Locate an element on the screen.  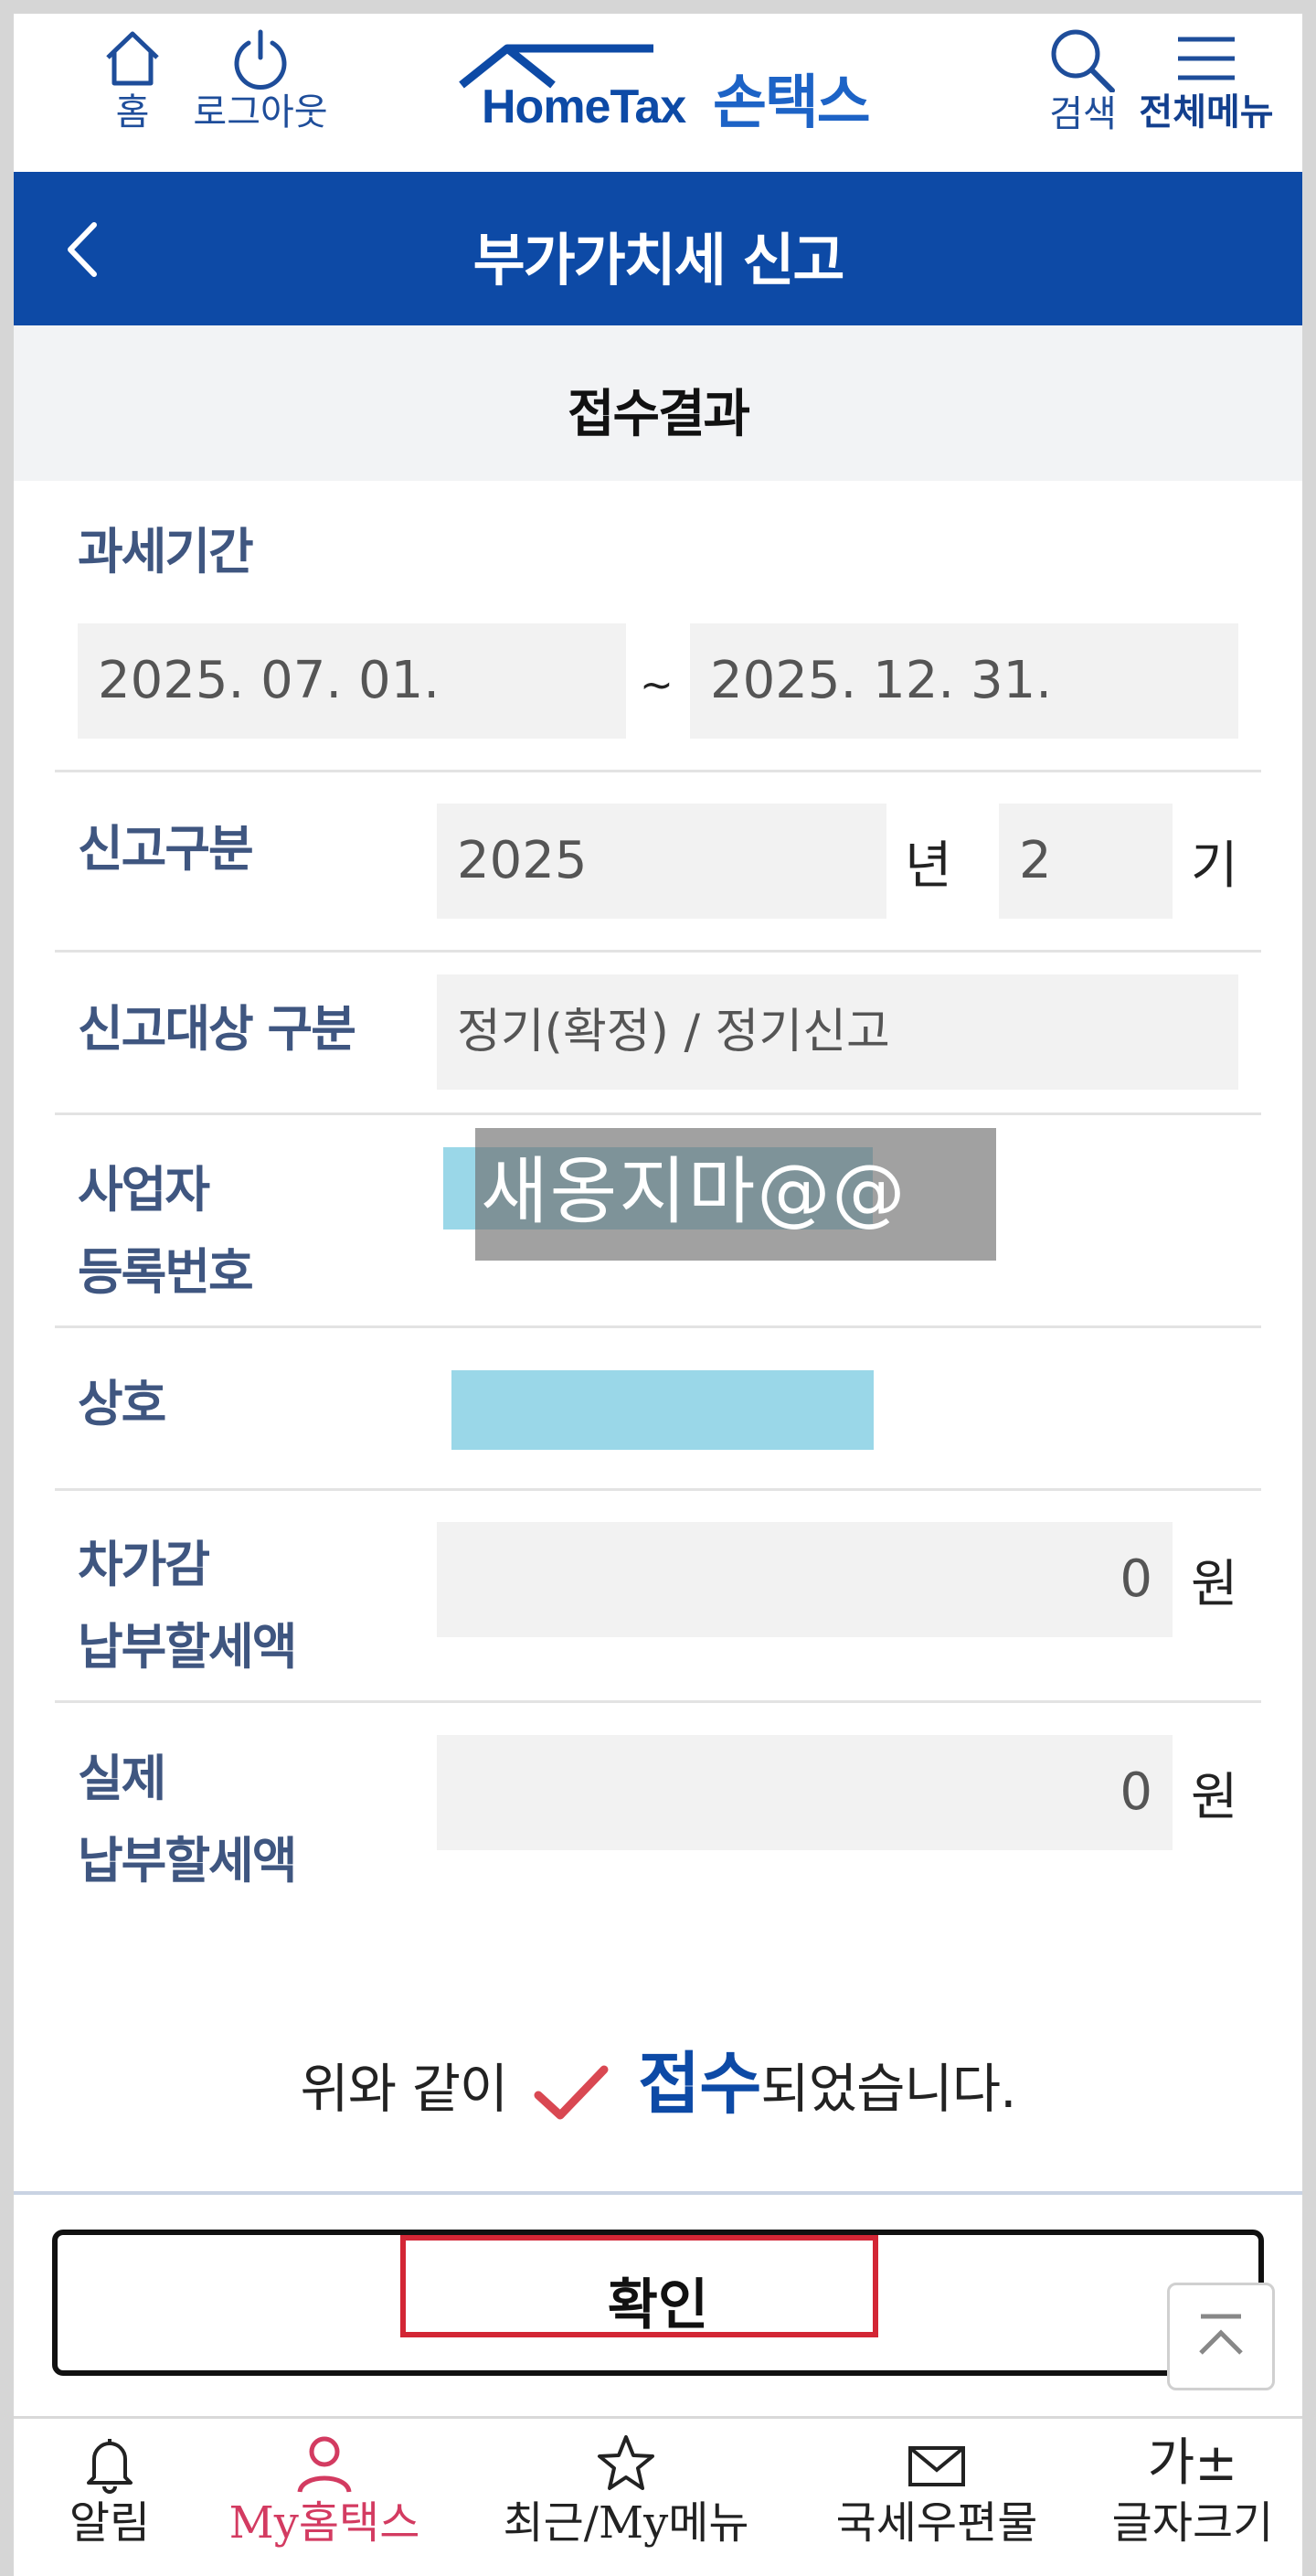
confirm-button-label: 확인 is located at coordinates (658, 2305).